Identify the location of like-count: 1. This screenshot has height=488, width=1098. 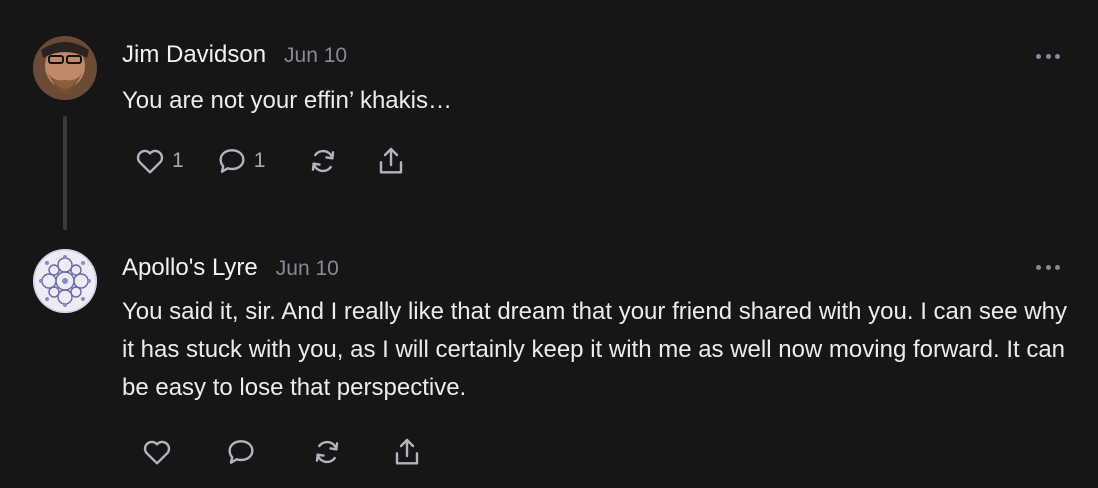
(178, 160).